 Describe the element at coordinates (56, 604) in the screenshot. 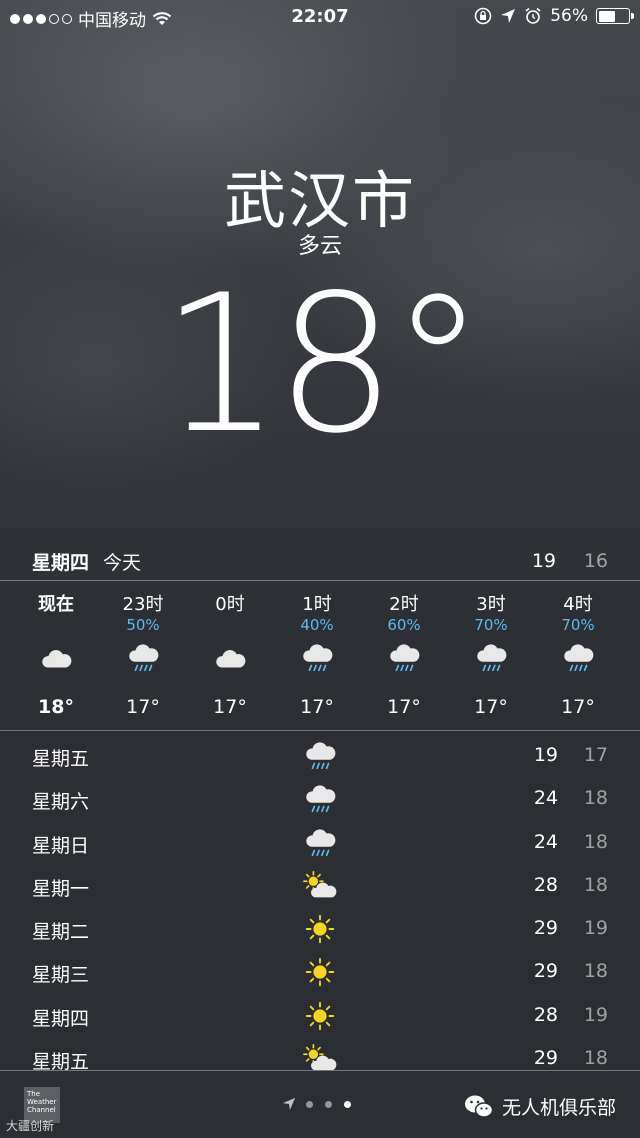

I see `hourly-time: 现在` at that location.